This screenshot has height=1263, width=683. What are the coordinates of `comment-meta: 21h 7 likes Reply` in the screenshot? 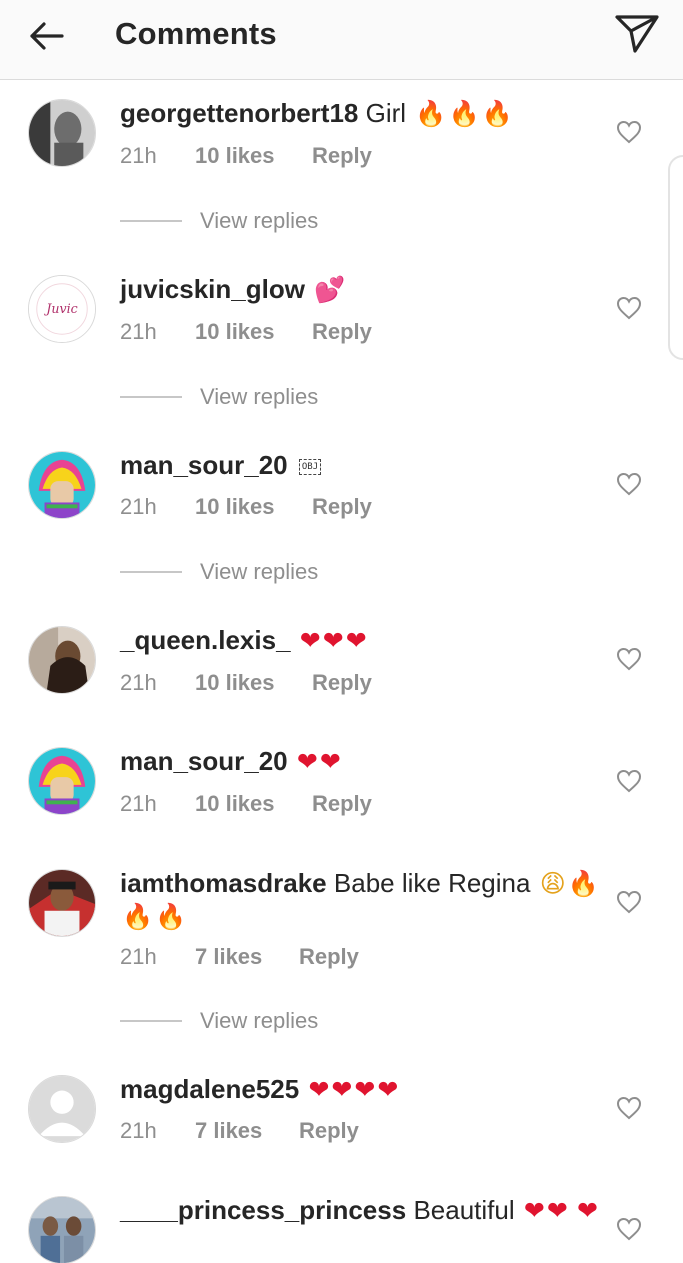 It's located at (239, 1131).